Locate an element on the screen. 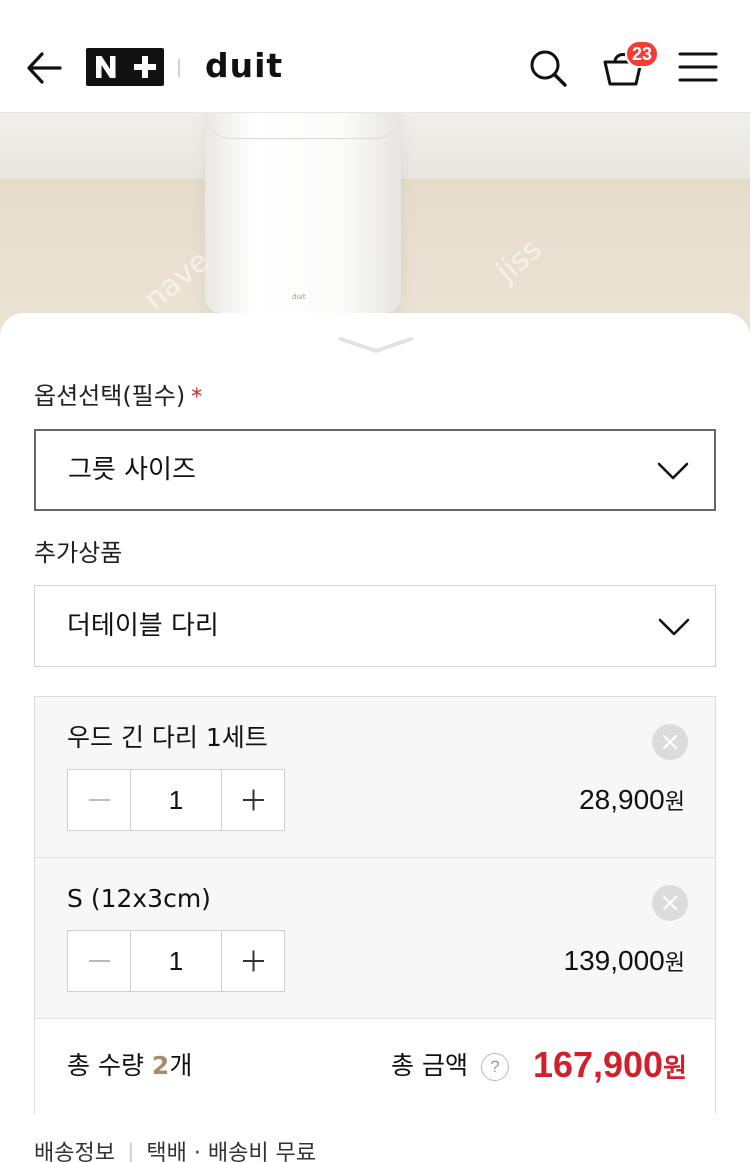  list-item: S (12x3cm) 1 139,000원 is located at coordinates (375, 937).